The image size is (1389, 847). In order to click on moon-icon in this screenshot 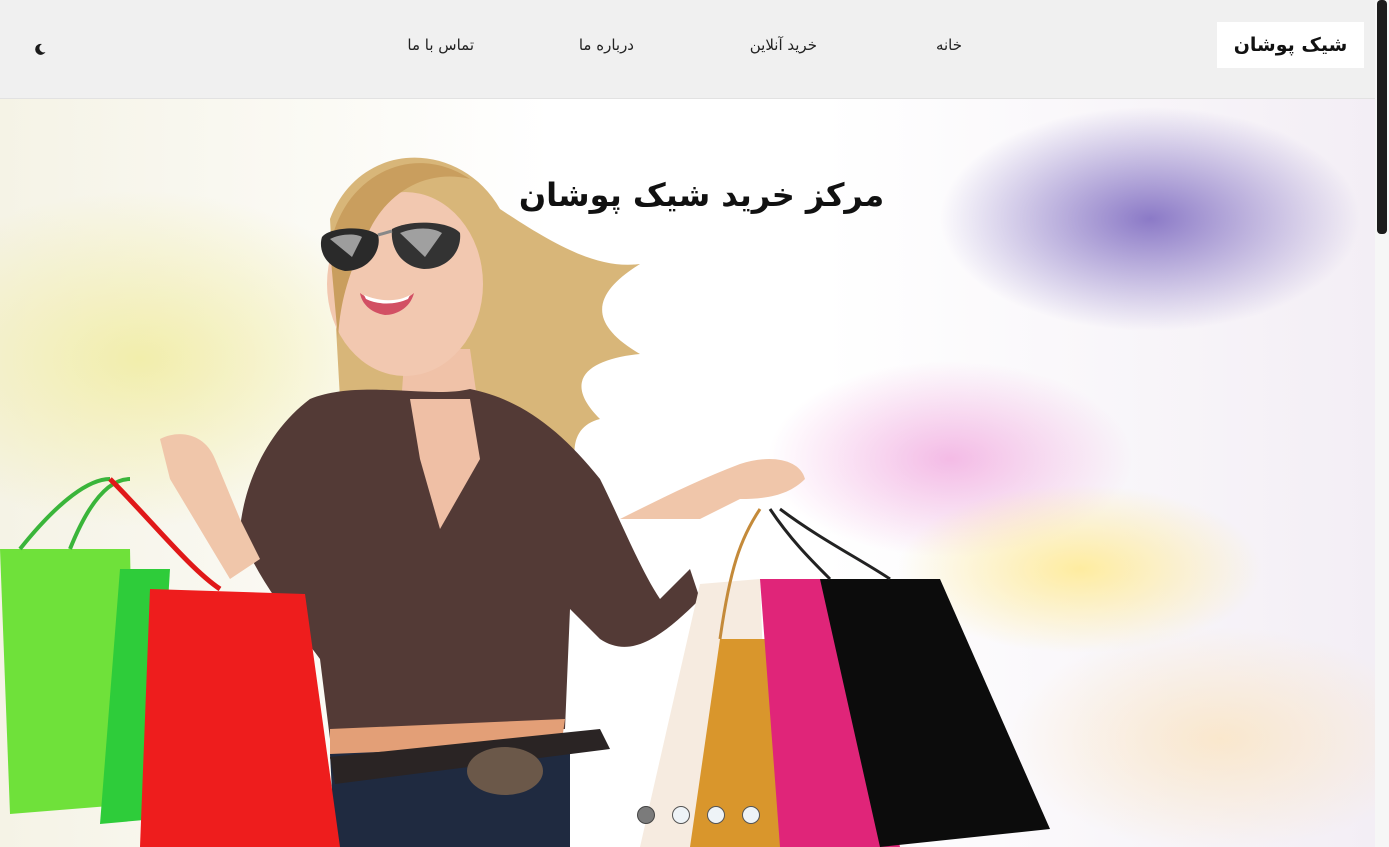, I will do `click(40, 49)`.